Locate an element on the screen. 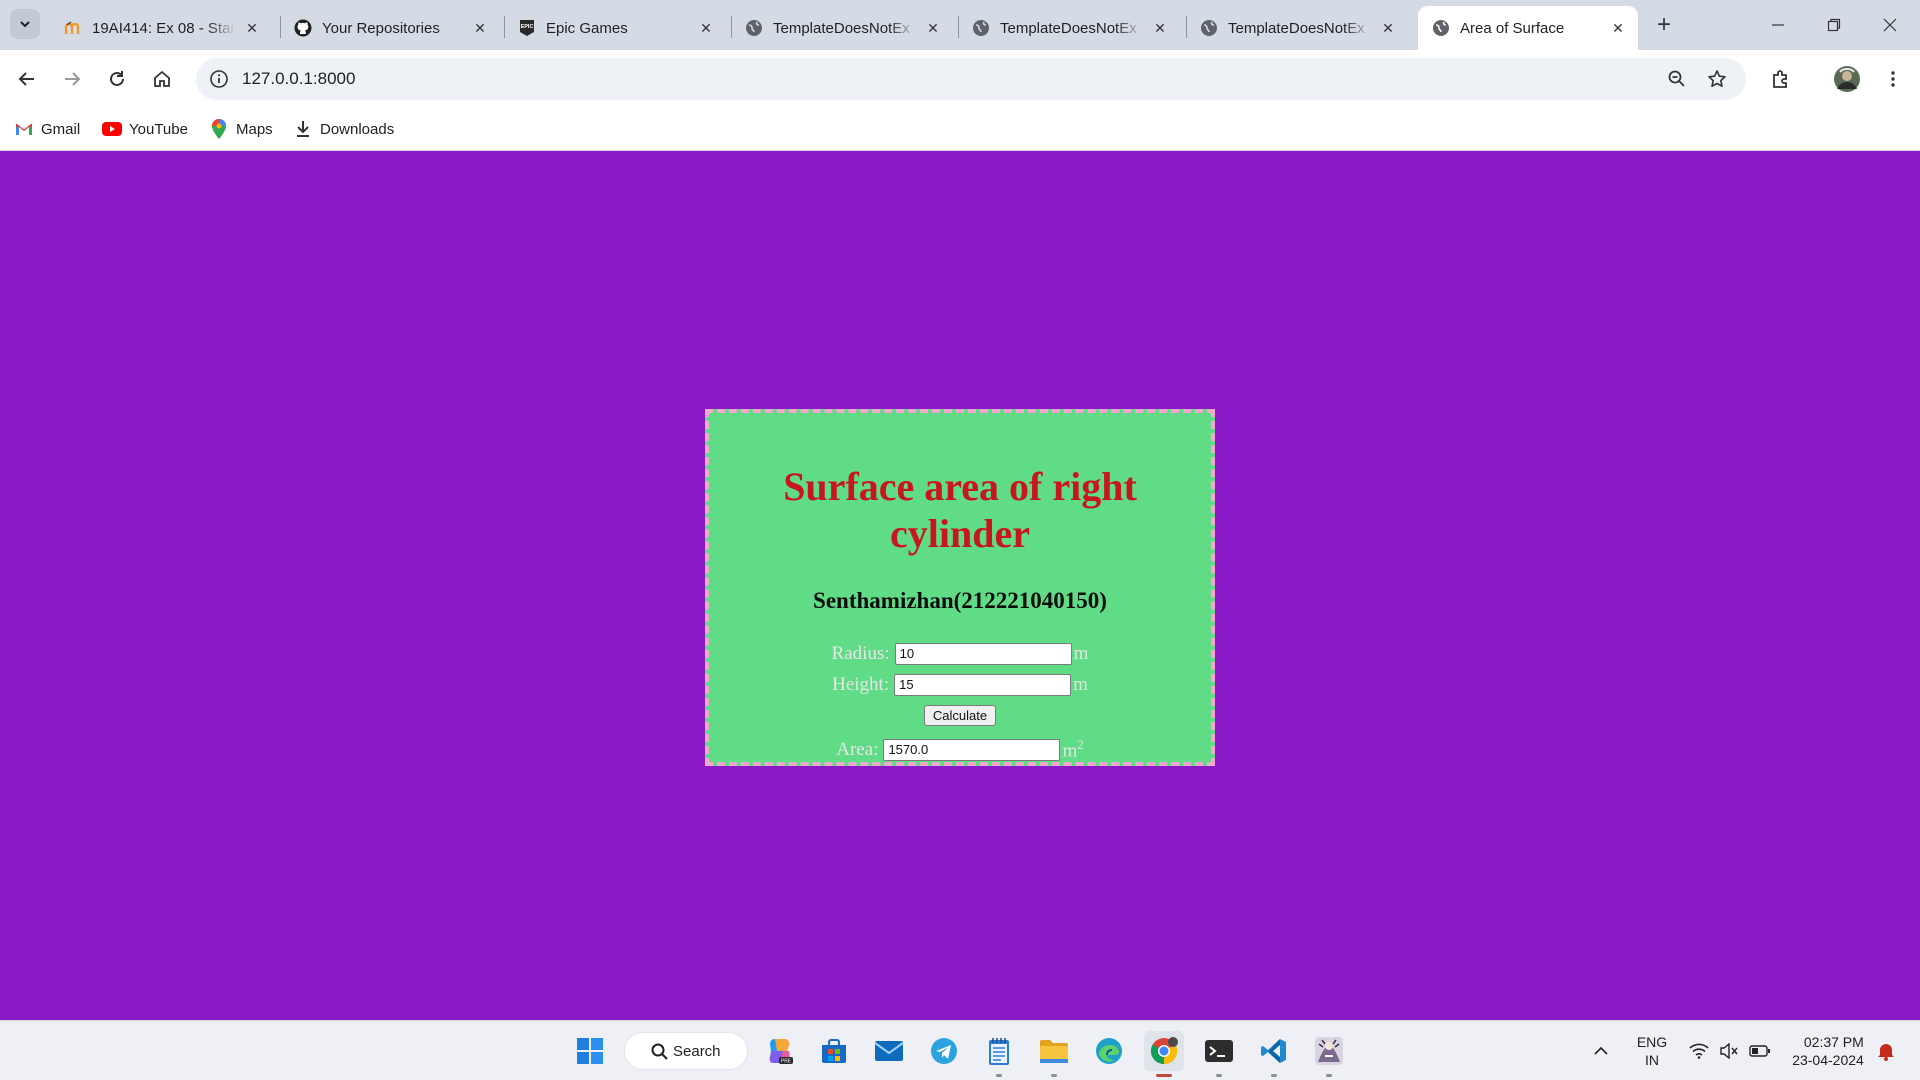 The width and height of the screenshot is (1920, 1080). taskbar-chrome is located at coordinates (1164, 1054).